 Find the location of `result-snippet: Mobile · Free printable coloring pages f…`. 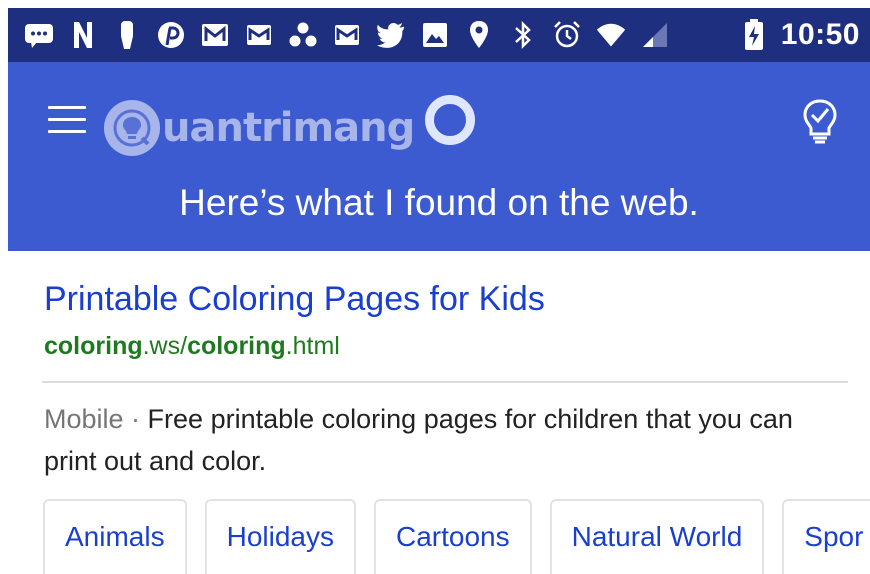

result-snippet: Mobile · Free printable coloring pages f… is located at coordinates (444, 440).